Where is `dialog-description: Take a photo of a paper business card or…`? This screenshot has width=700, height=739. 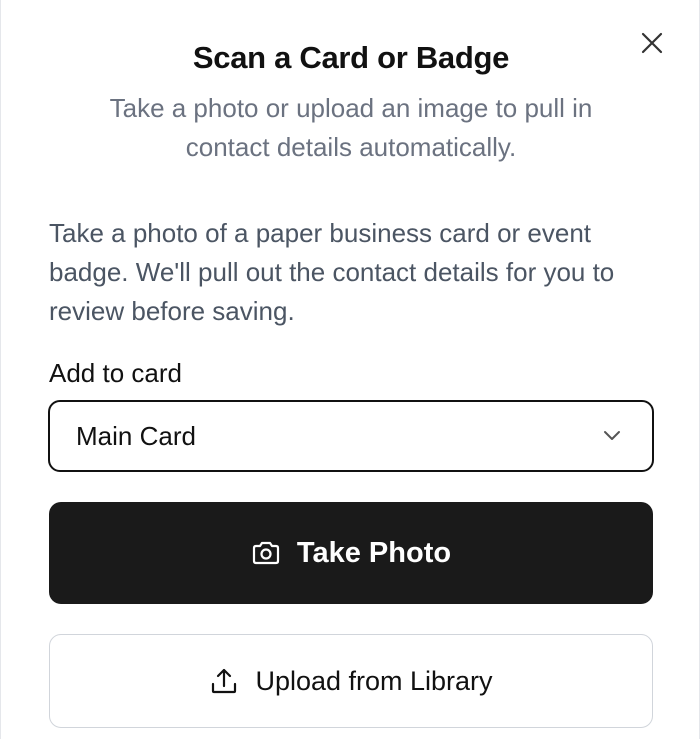 dialog-description: Take a photo of a paper business card or… is located at coordinates (332, 272).